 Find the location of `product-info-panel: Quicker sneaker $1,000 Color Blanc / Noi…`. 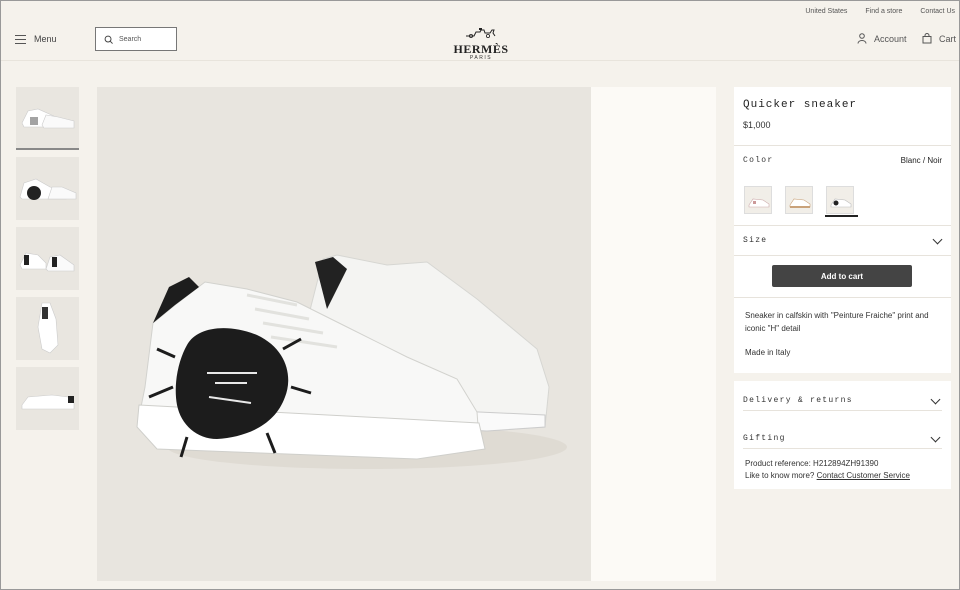

product-info-panel: Quicker sneaker $1,000 Color Blanc / Noi… is located at coordinates (842, 230).